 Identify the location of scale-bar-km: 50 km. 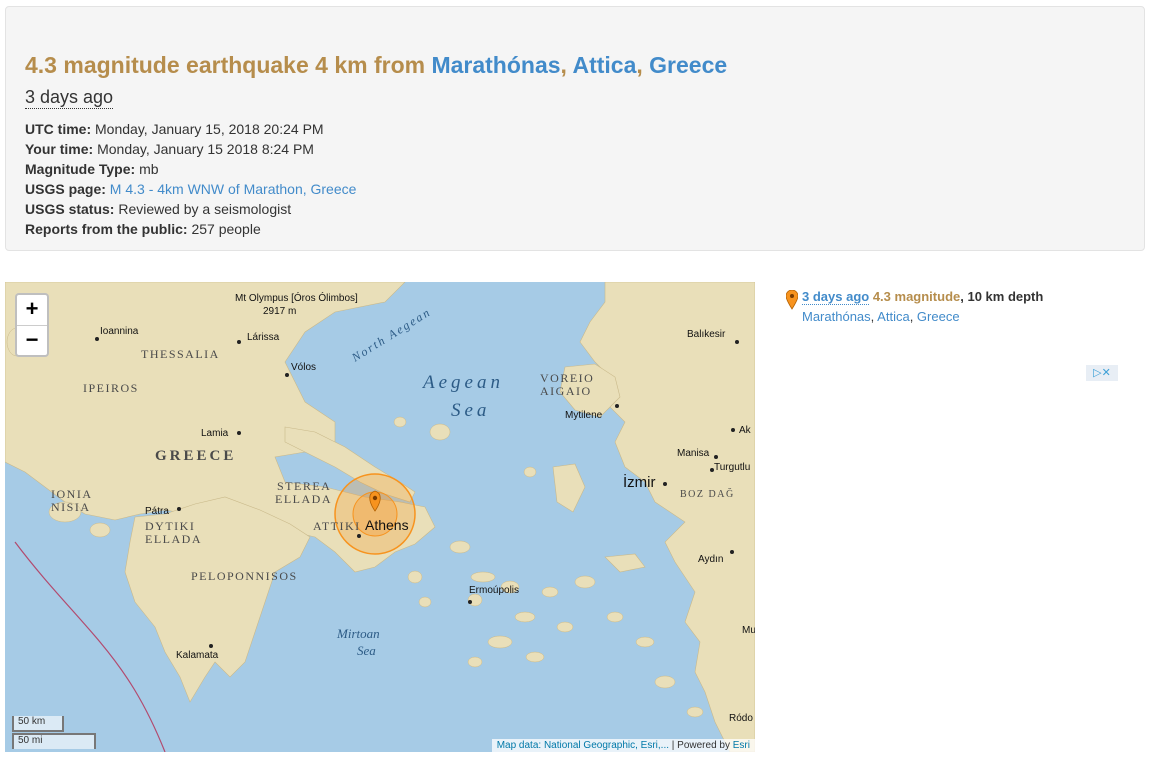
(38, 724).